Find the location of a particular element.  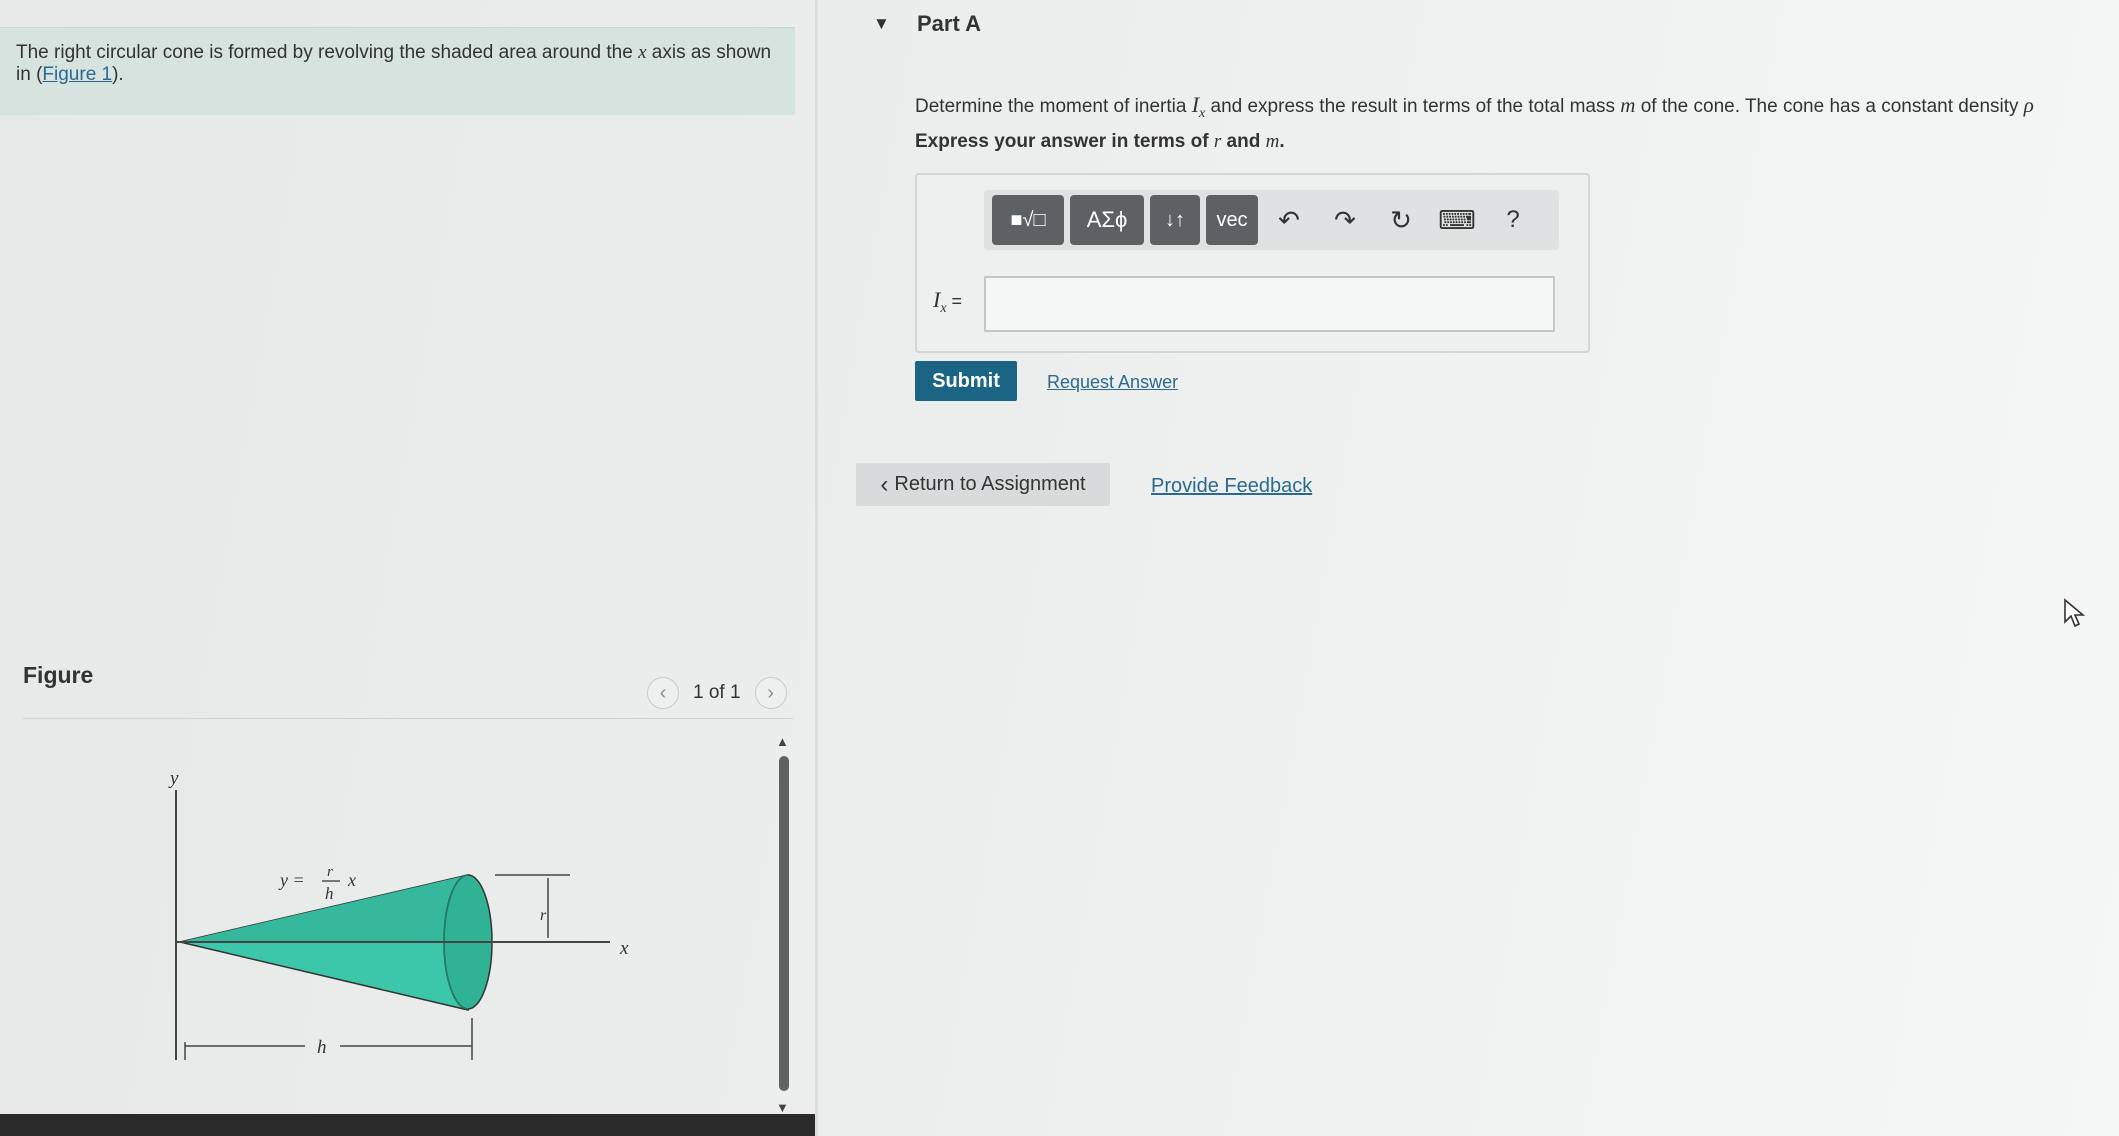

inertia-symbol: I is located at coordinates (1195, 104).